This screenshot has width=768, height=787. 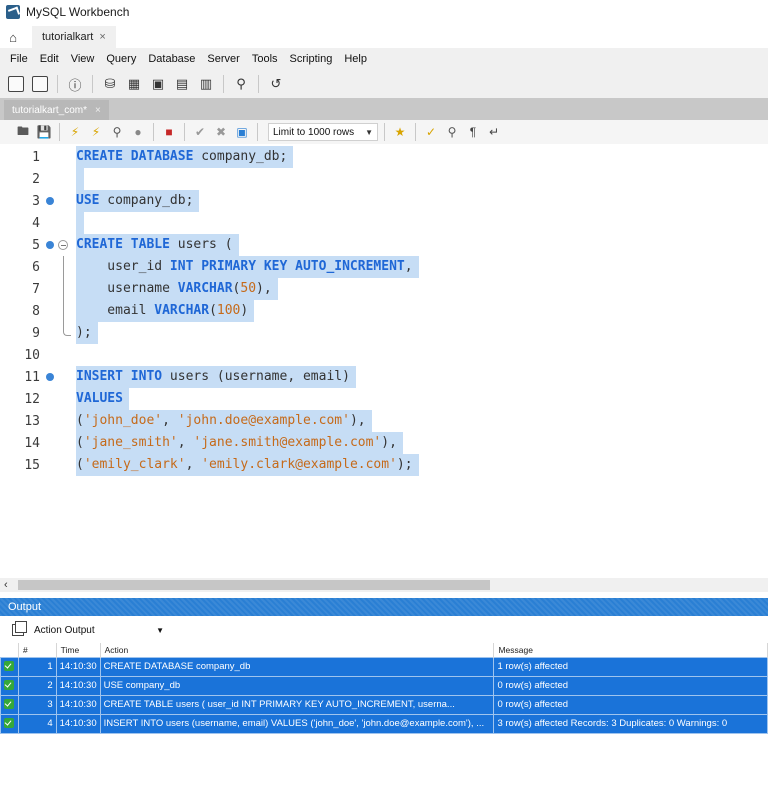 I want to click on line-number: 5, so click(x=36, y=245).